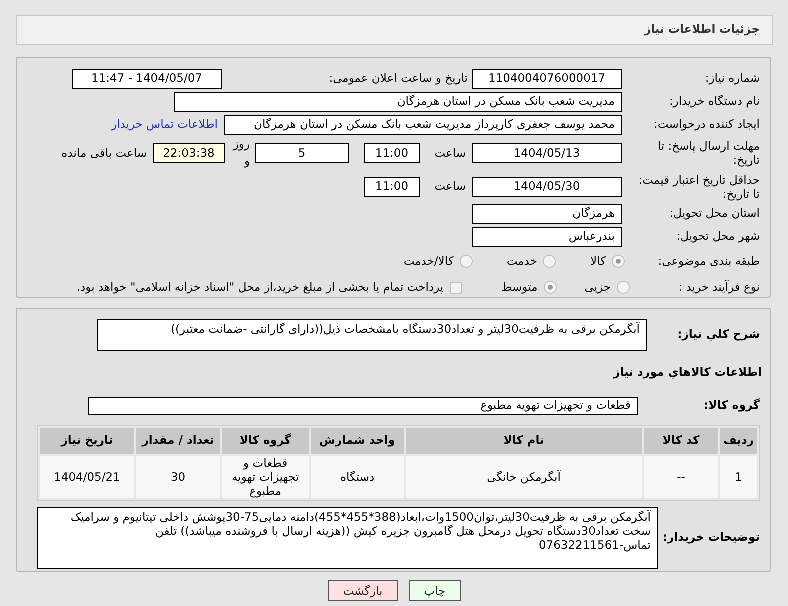 The width and height of the screenshot is (788, 606). I want to click on field-label: تاریخ و ساعت اعلان عمومی:, so click(398, 78).